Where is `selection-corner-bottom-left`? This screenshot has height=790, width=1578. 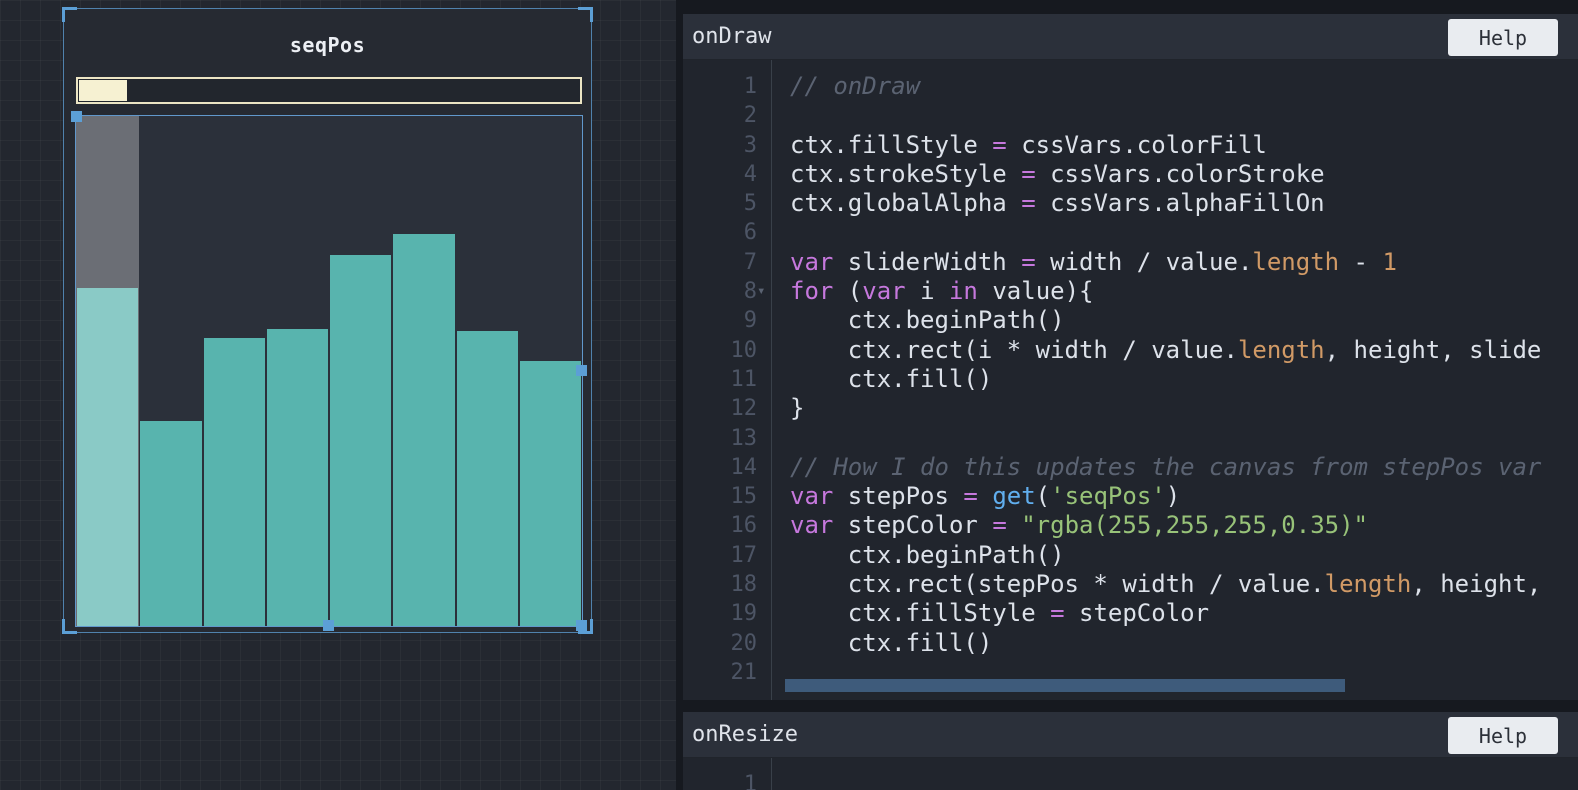 selection-corner-bottom-left is located at coordinates (69, 626).